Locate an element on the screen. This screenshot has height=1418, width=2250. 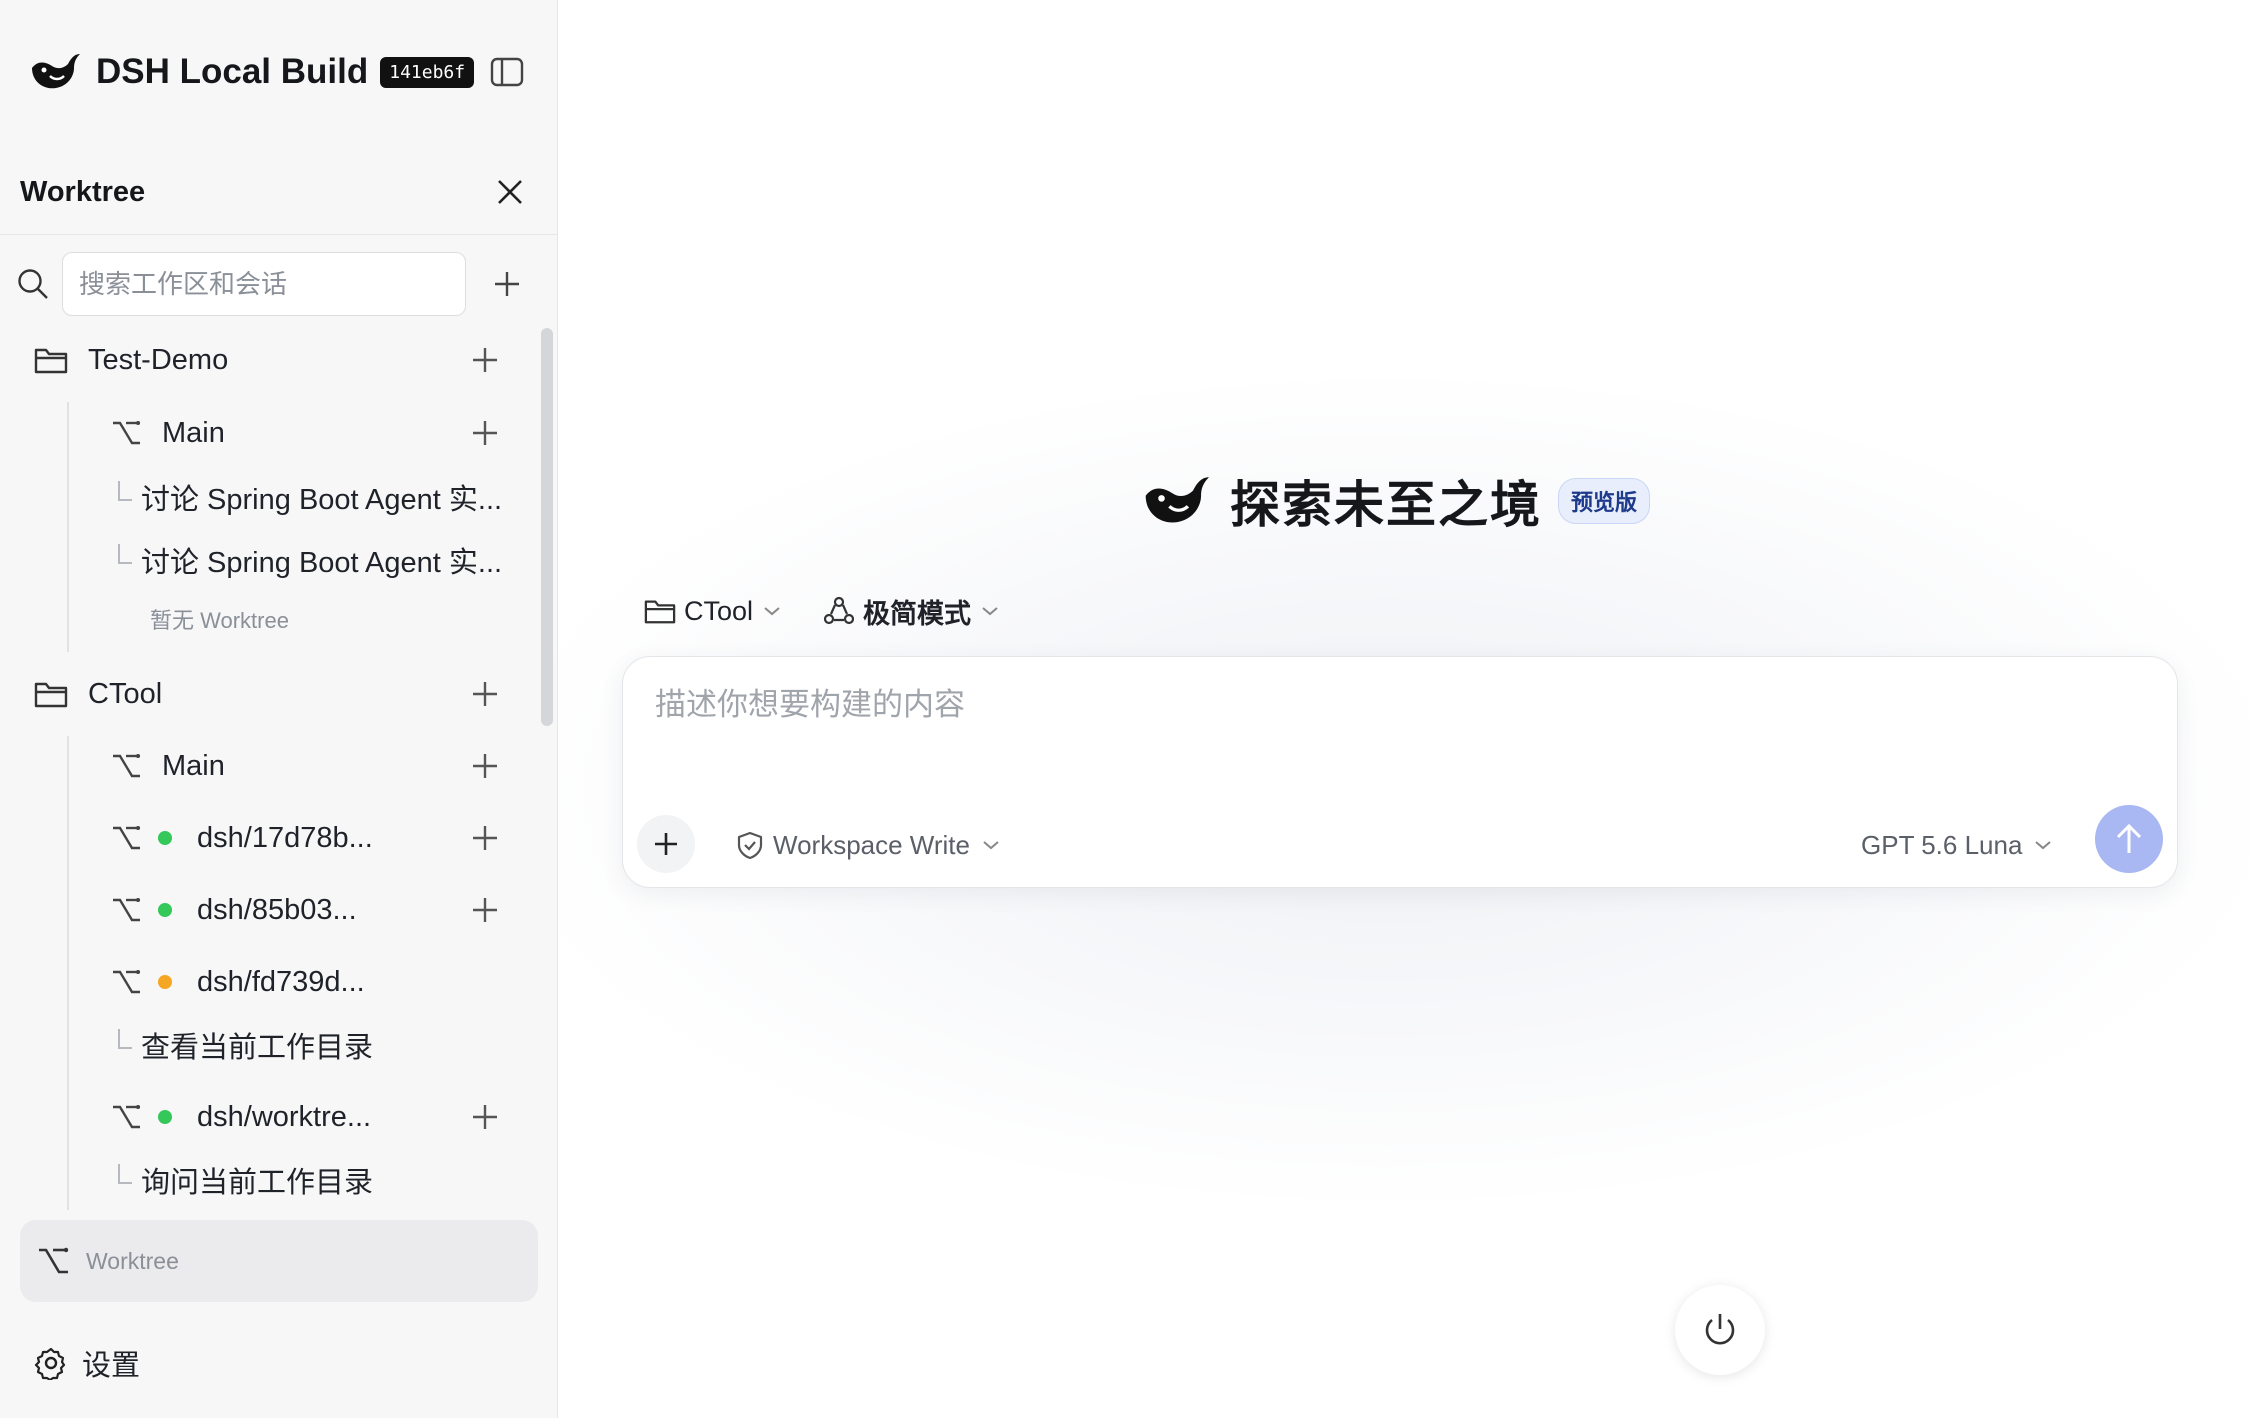
worktree-header: Worktree is located at coordinates (272, 192).